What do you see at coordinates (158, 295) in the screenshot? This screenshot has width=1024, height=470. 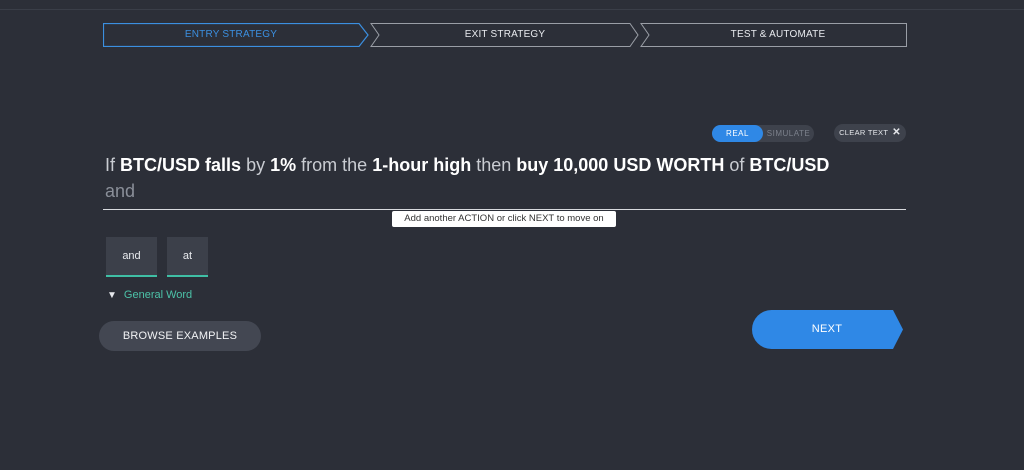 I see `filter-label: General Word` at bounding box center [158, 295].